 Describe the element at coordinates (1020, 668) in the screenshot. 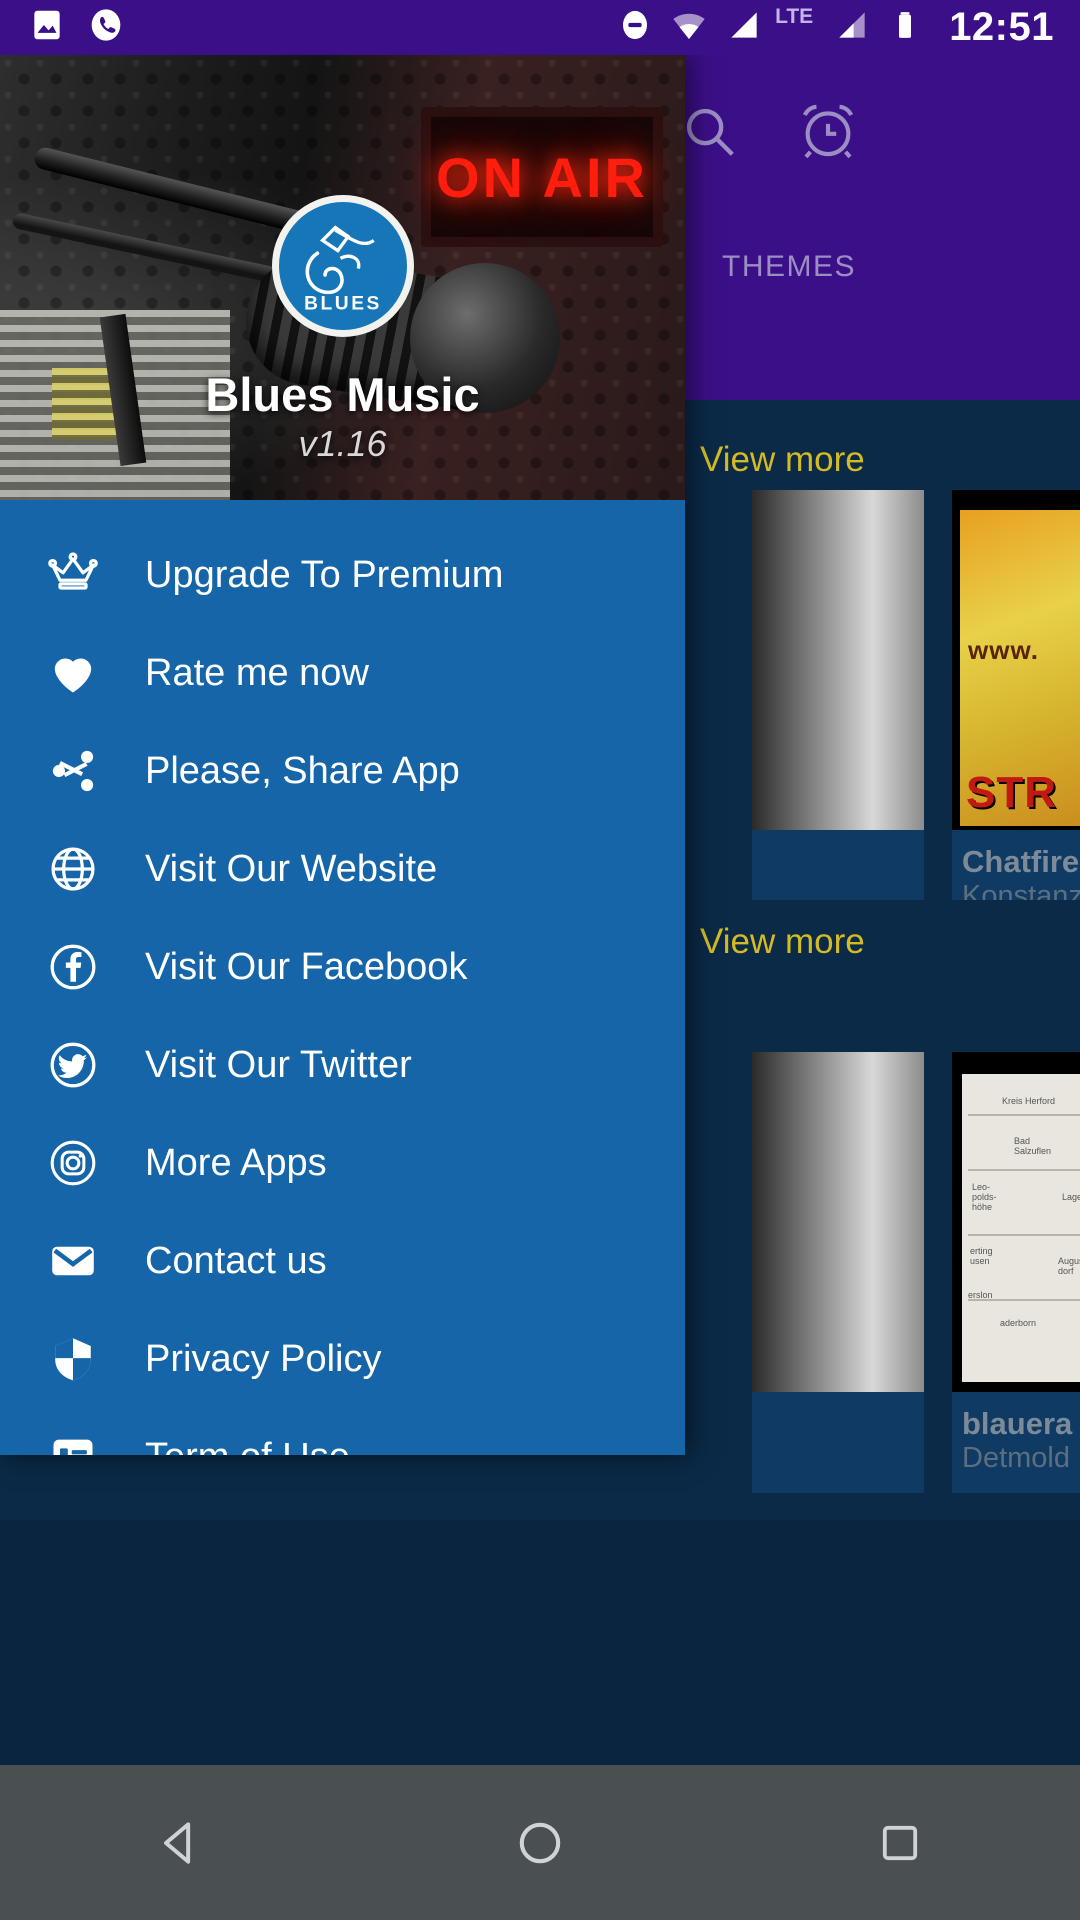

I see `card-art-yellow: www. STR` at that location.